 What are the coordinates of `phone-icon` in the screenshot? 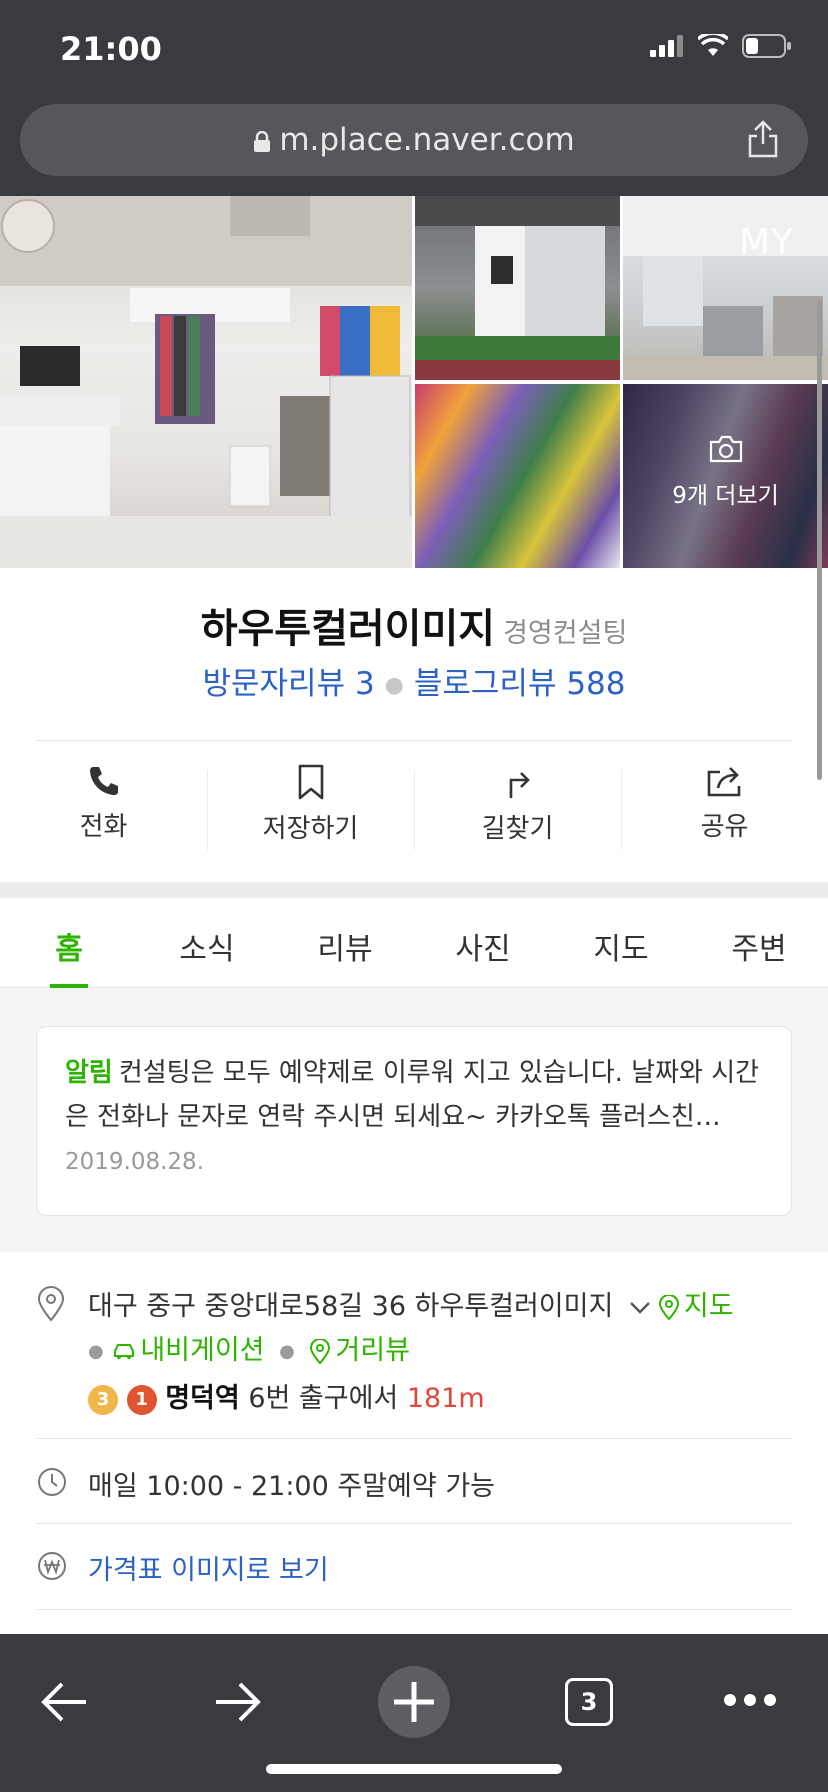 It's located at (103, 781).